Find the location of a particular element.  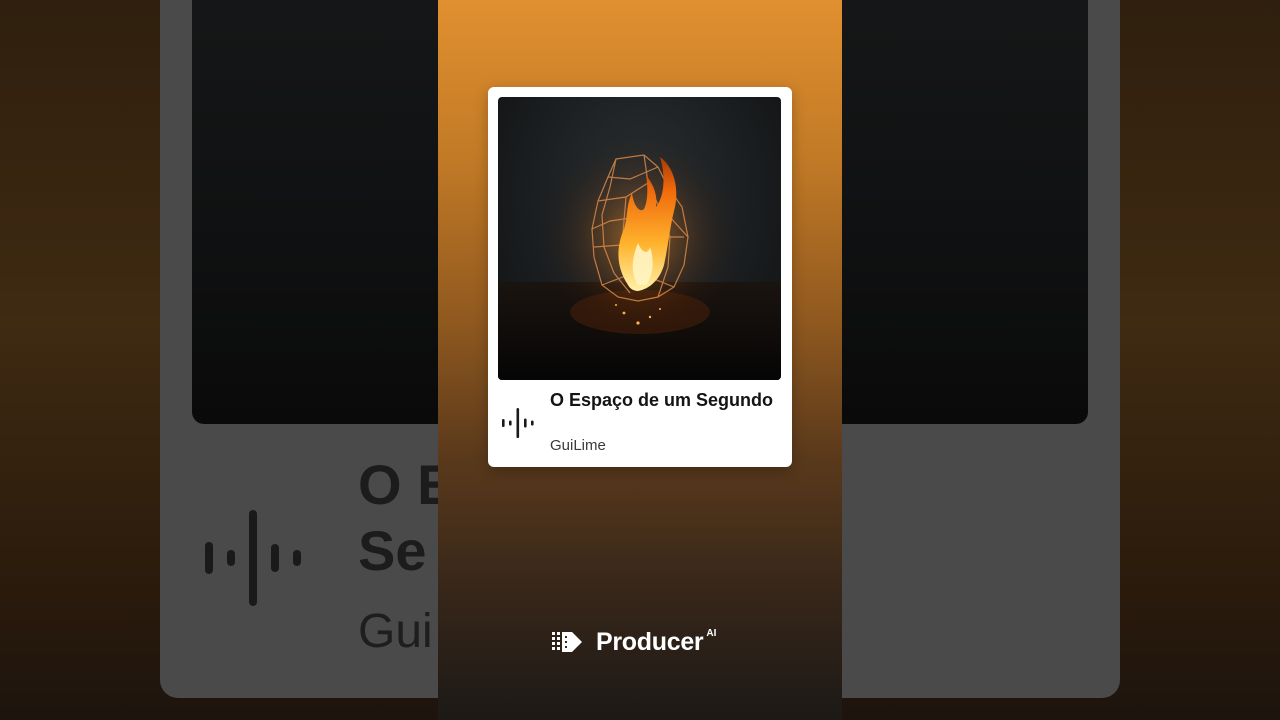

background-waveform-icon is located at coordinates (253, 558).